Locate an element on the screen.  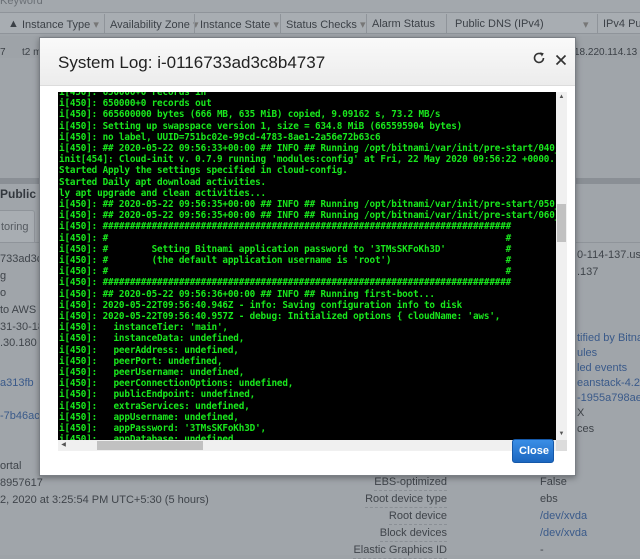
launch-time-value: 2, 2020 at 3:25:54 PM UTC+5:30 (5 hours) is located at coordinates (104, 500).